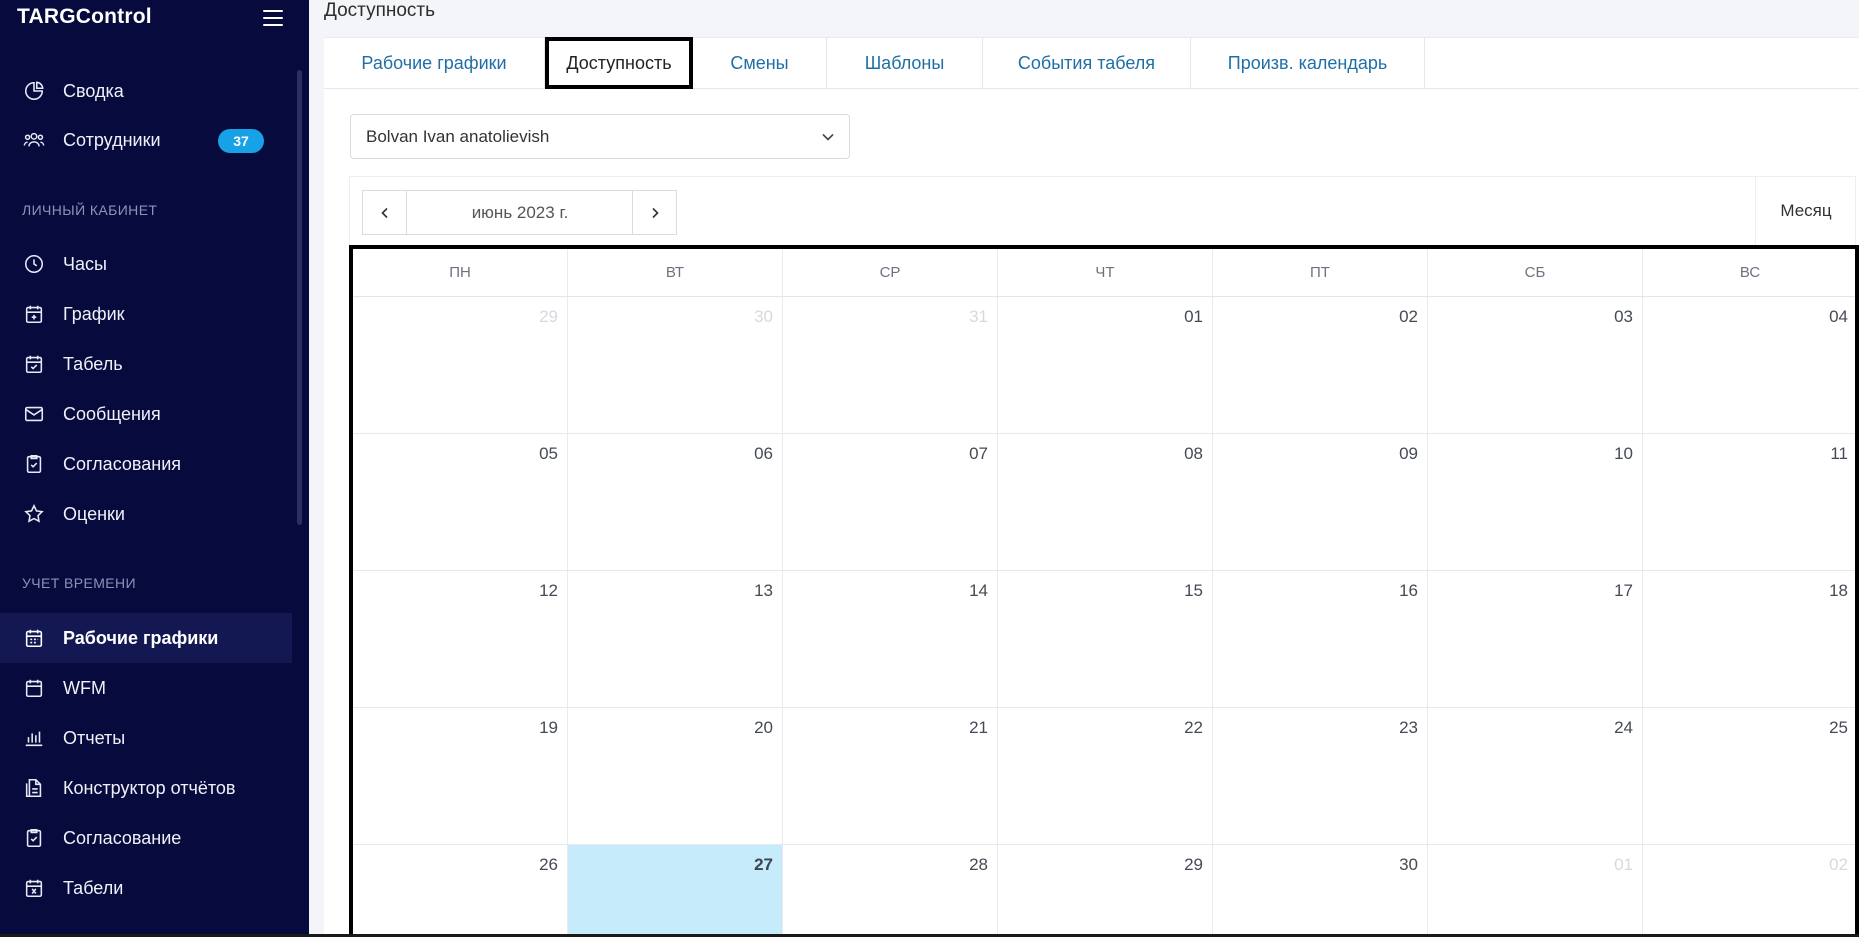 The width and height of the screenshot is (1859, 937). What do you see at coordinates (890, 891) in the screenshot?
I see `calendar-day: 28` at bounding box center [890, 891].